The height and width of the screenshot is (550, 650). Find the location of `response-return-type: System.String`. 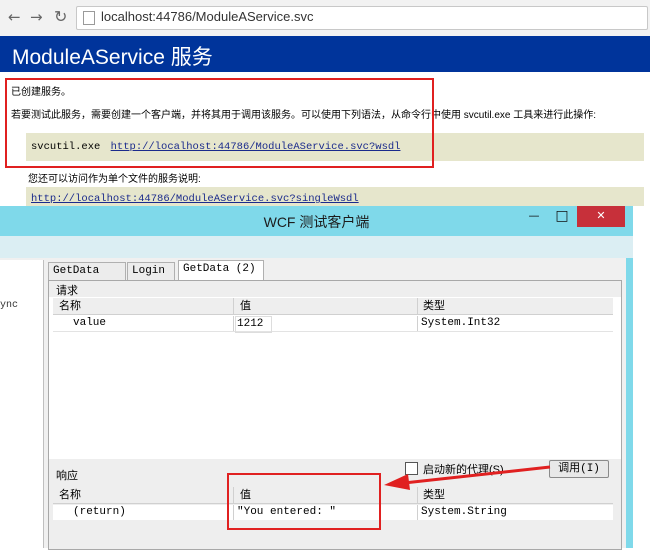

response-return-type: System.String is located at coordinates (464, 512).